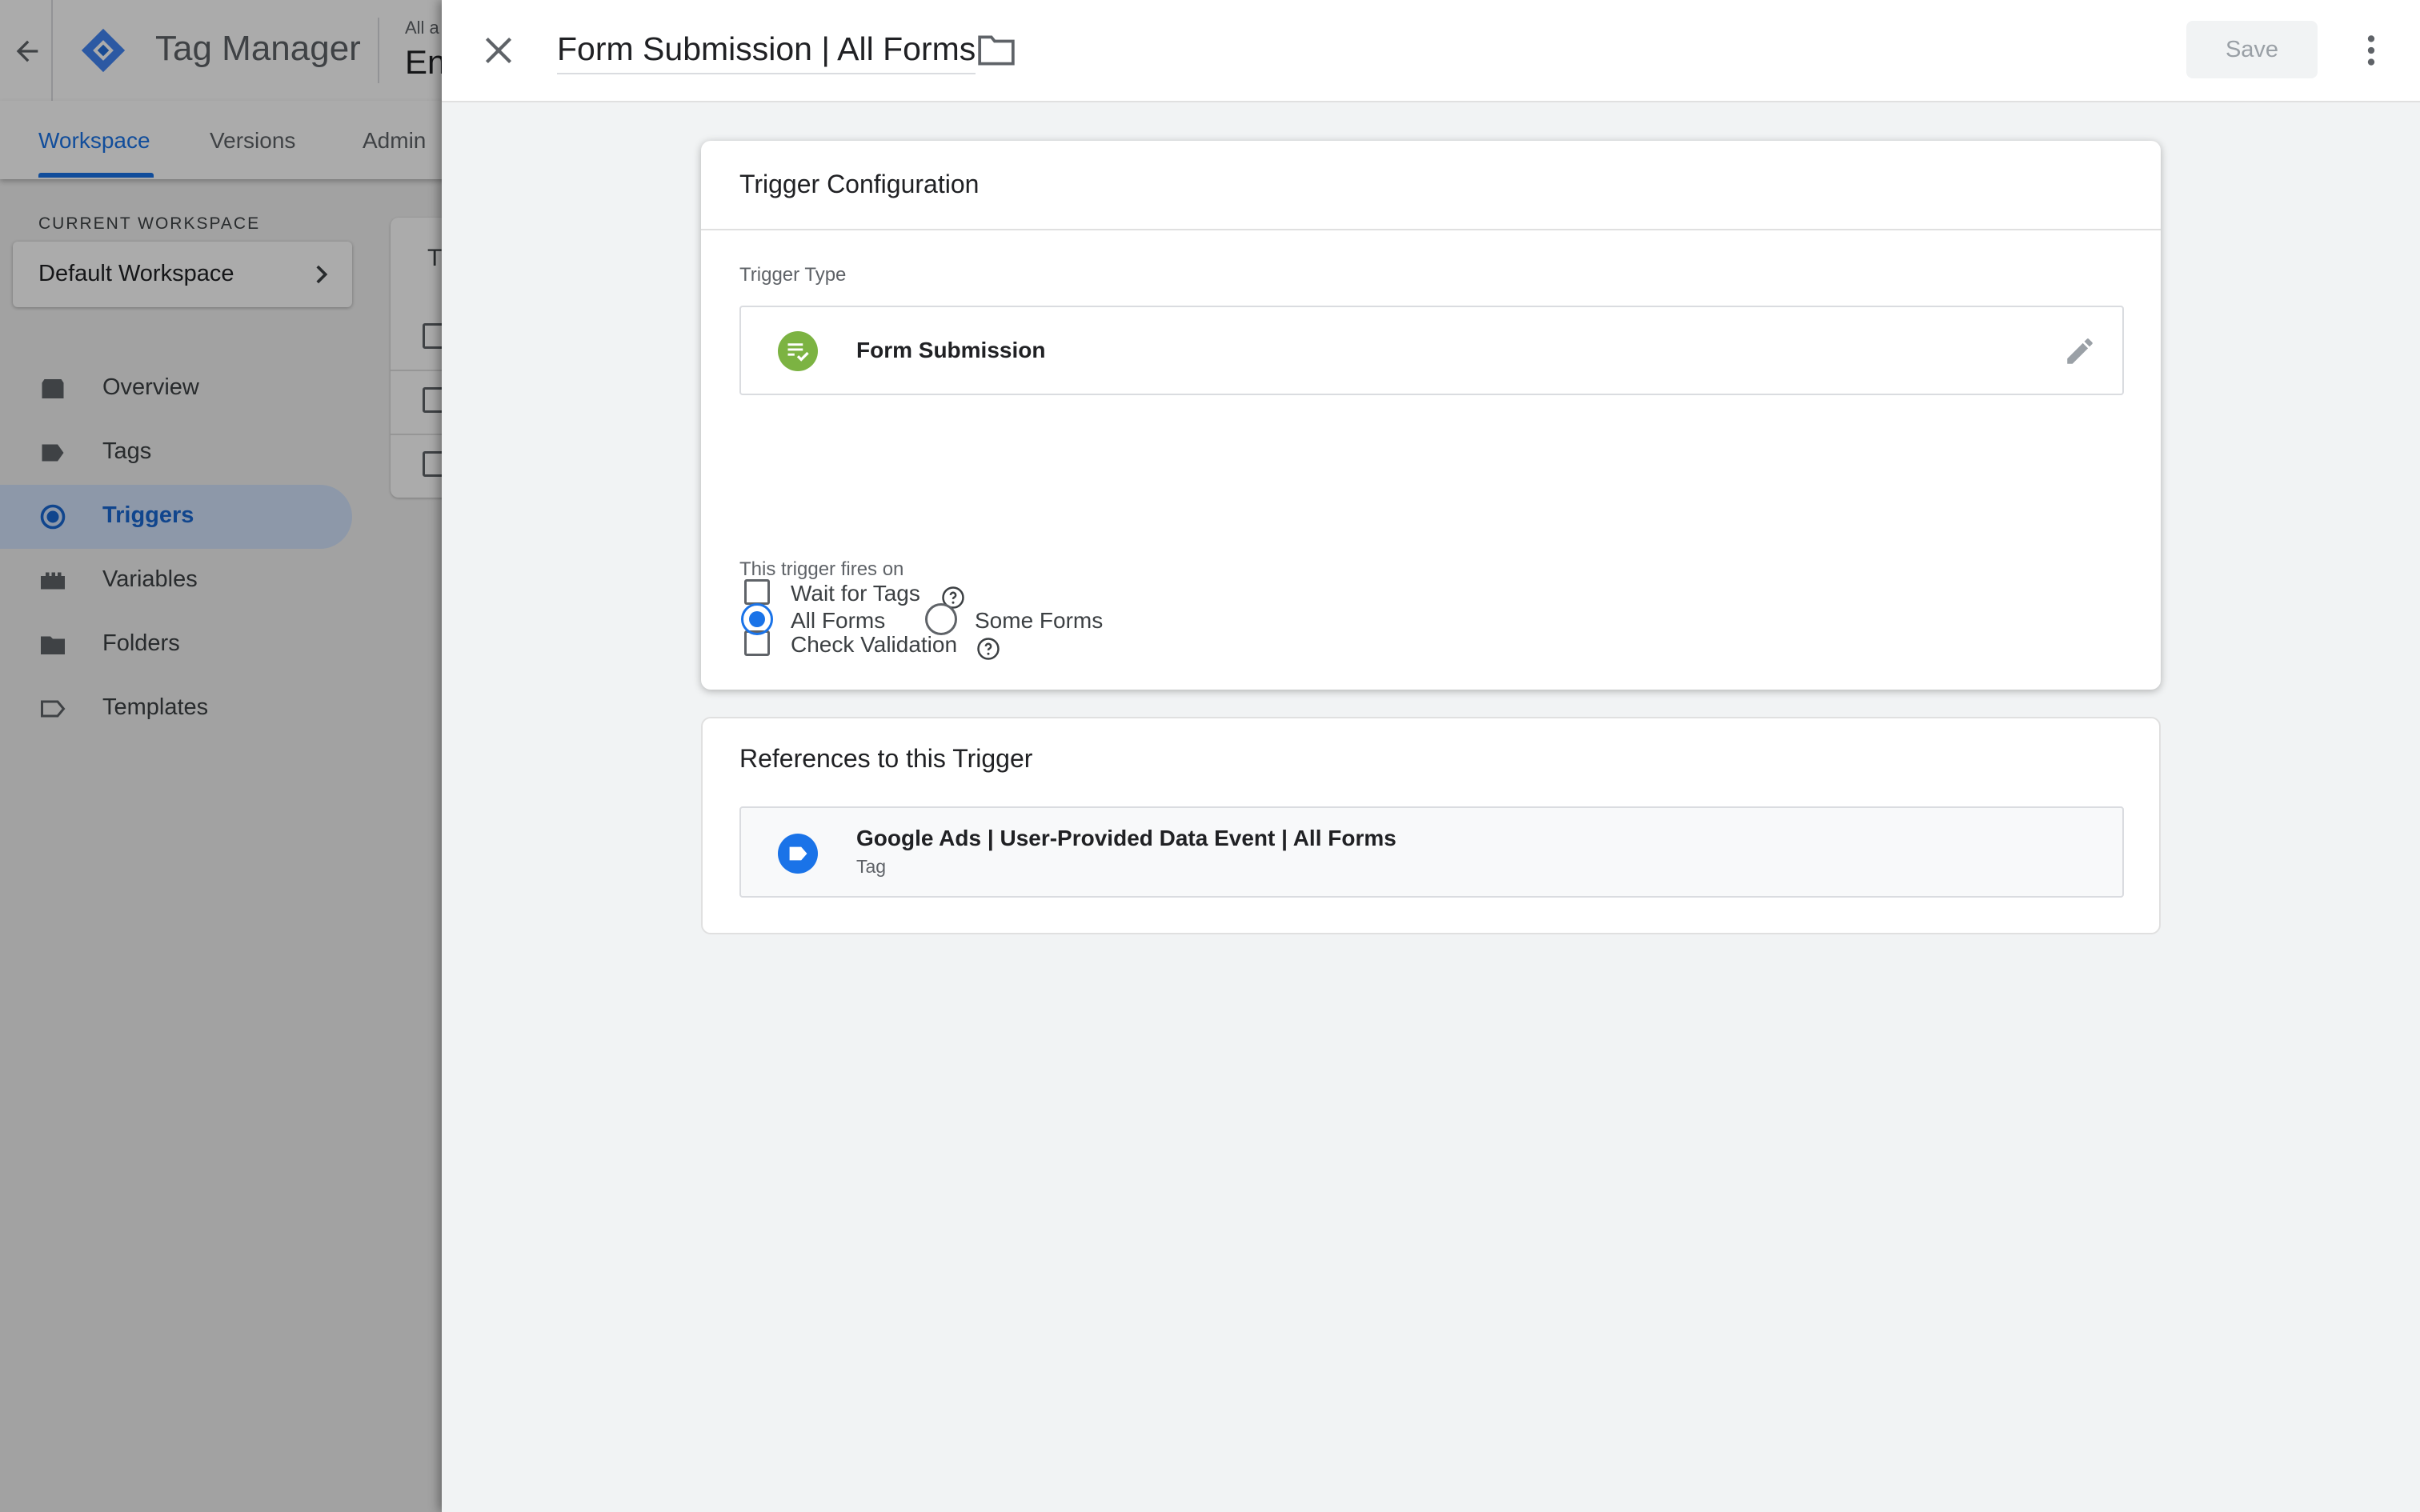 The image size is (2420, 1512). What do you see at coordinates (757, 619) in the screenshot?
I see `radio-button-selected` at bounding box center [757, 619].